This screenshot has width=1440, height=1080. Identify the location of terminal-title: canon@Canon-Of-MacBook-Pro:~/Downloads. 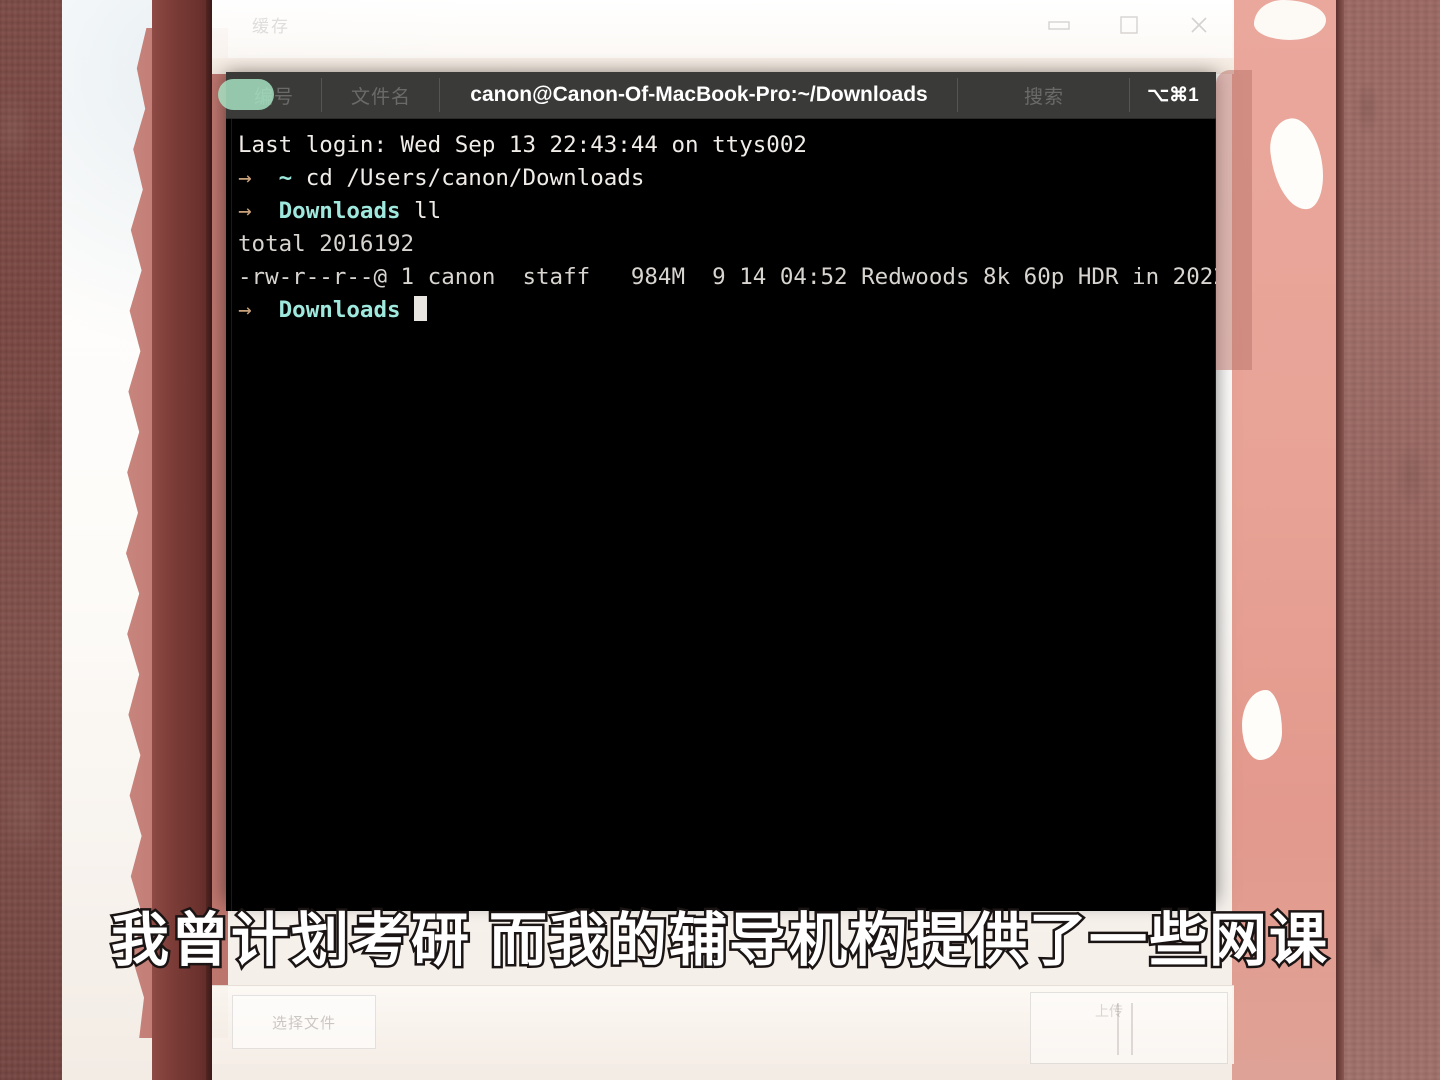
(699, 95).